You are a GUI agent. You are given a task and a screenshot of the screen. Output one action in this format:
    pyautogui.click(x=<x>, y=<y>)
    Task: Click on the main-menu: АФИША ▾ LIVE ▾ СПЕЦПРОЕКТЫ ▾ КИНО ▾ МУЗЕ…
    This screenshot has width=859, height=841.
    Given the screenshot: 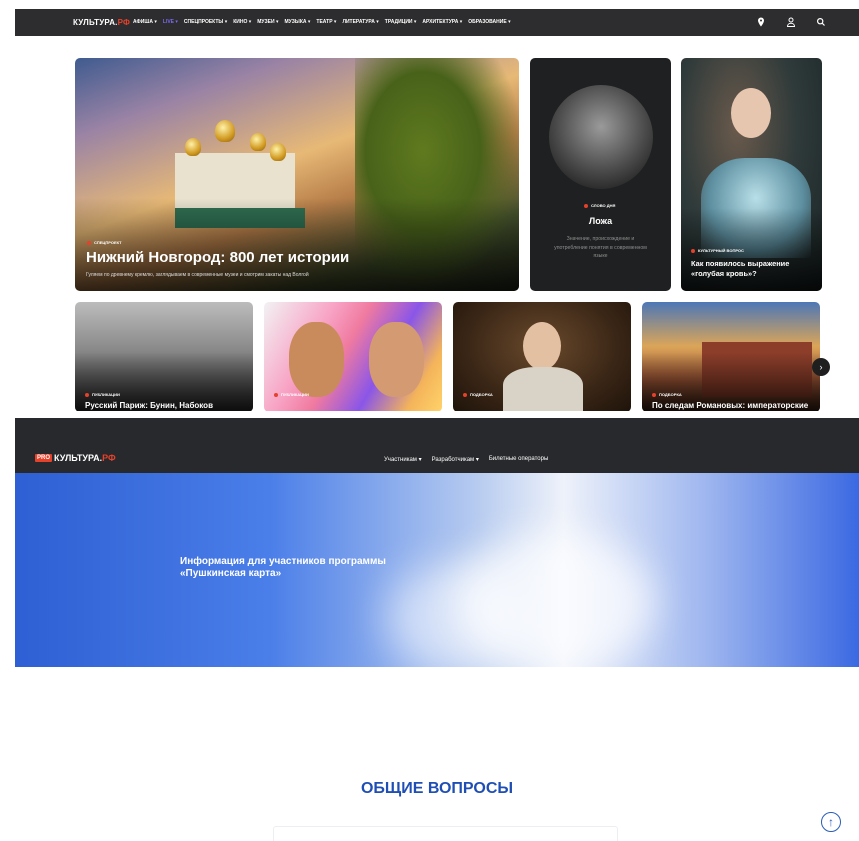 What is the action you would take?
    pyautogui.click(x=322, y=22)
    